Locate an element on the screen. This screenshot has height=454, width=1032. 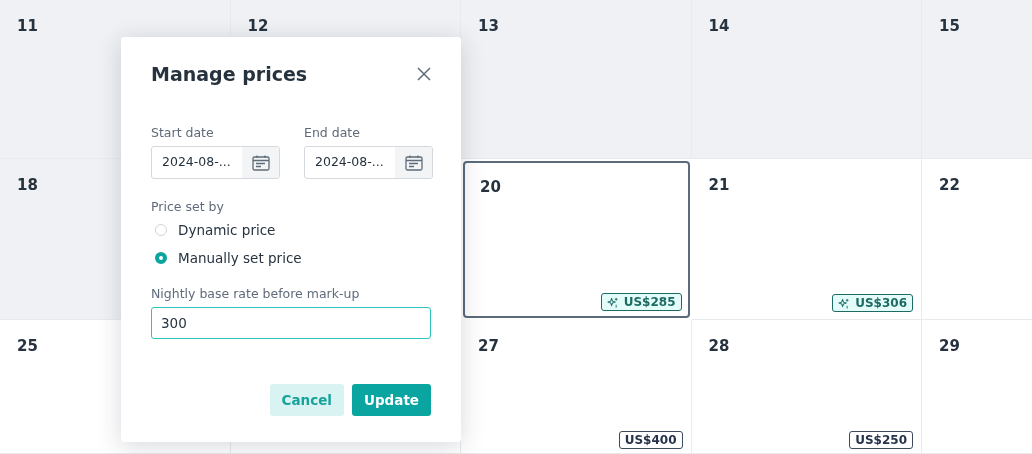
day-number: 12 is located at coordinates (258, 26).